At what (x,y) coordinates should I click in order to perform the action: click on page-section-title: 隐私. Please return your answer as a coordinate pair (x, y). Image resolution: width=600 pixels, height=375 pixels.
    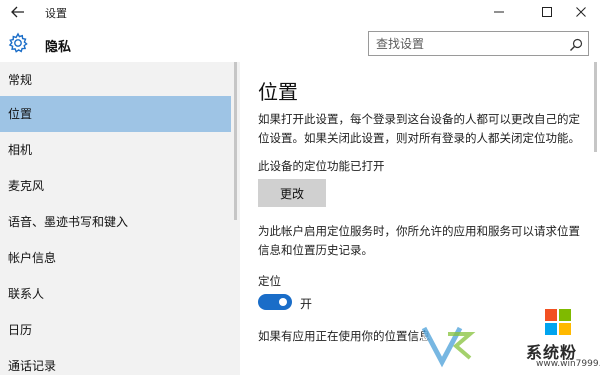
    Looking at the image, I should click on (58, 47).